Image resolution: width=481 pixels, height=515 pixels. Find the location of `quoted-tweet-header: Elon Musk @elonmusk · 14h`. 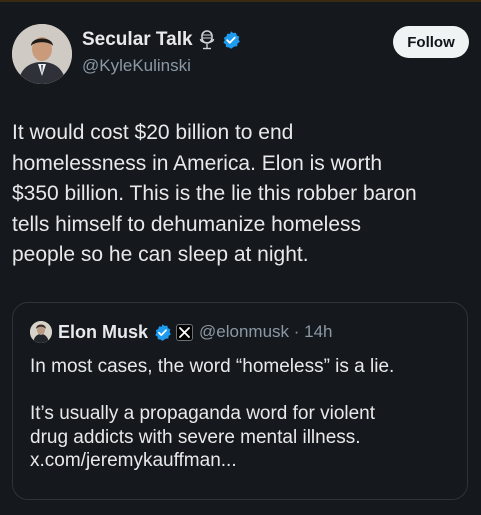

quoted-tweet-header: Elon Musk @elonmusk · 14h is located at coordinates (181, 332).